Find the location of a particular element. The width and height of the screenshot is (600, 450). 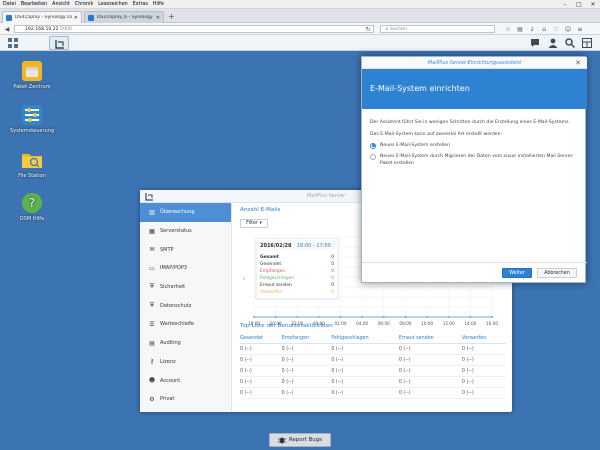

back-icon: ◀ is located at coordinates (7, 29).